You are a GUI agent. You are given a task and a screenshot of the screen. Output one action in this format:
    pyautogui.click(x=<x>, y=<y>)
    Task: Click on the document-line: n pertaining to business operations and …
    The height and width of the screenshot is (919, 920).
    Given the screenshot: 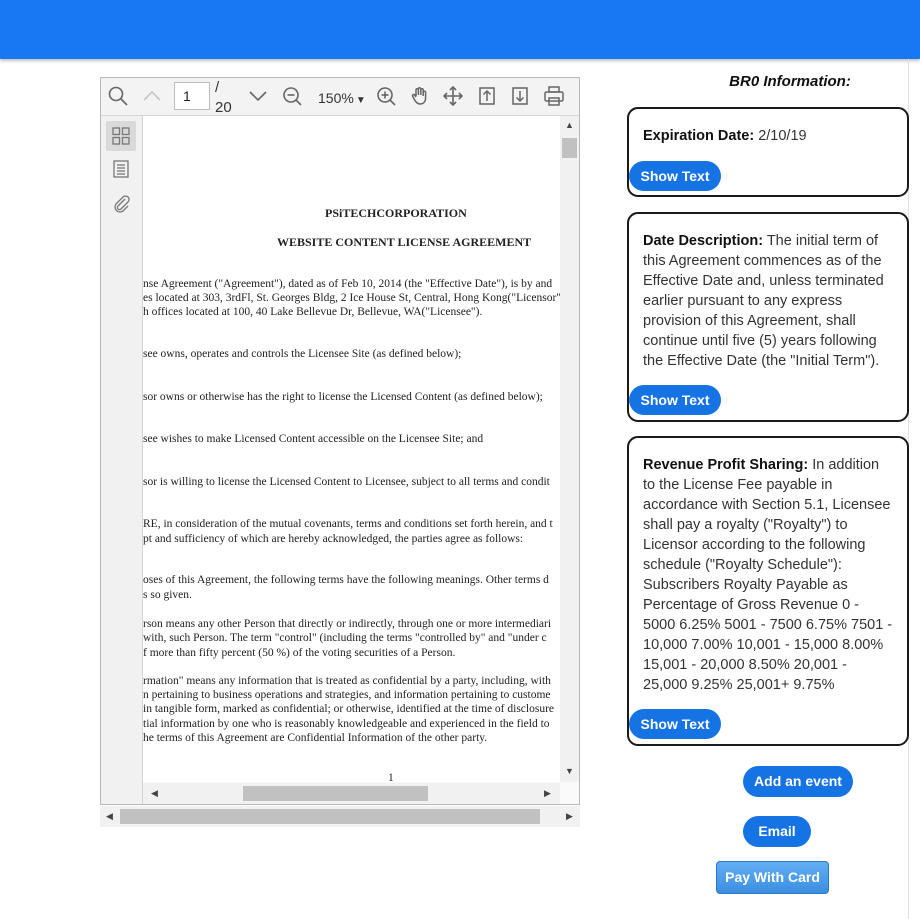 What is the action you would take?
    pyautogui.click(x=347, y=695)
    